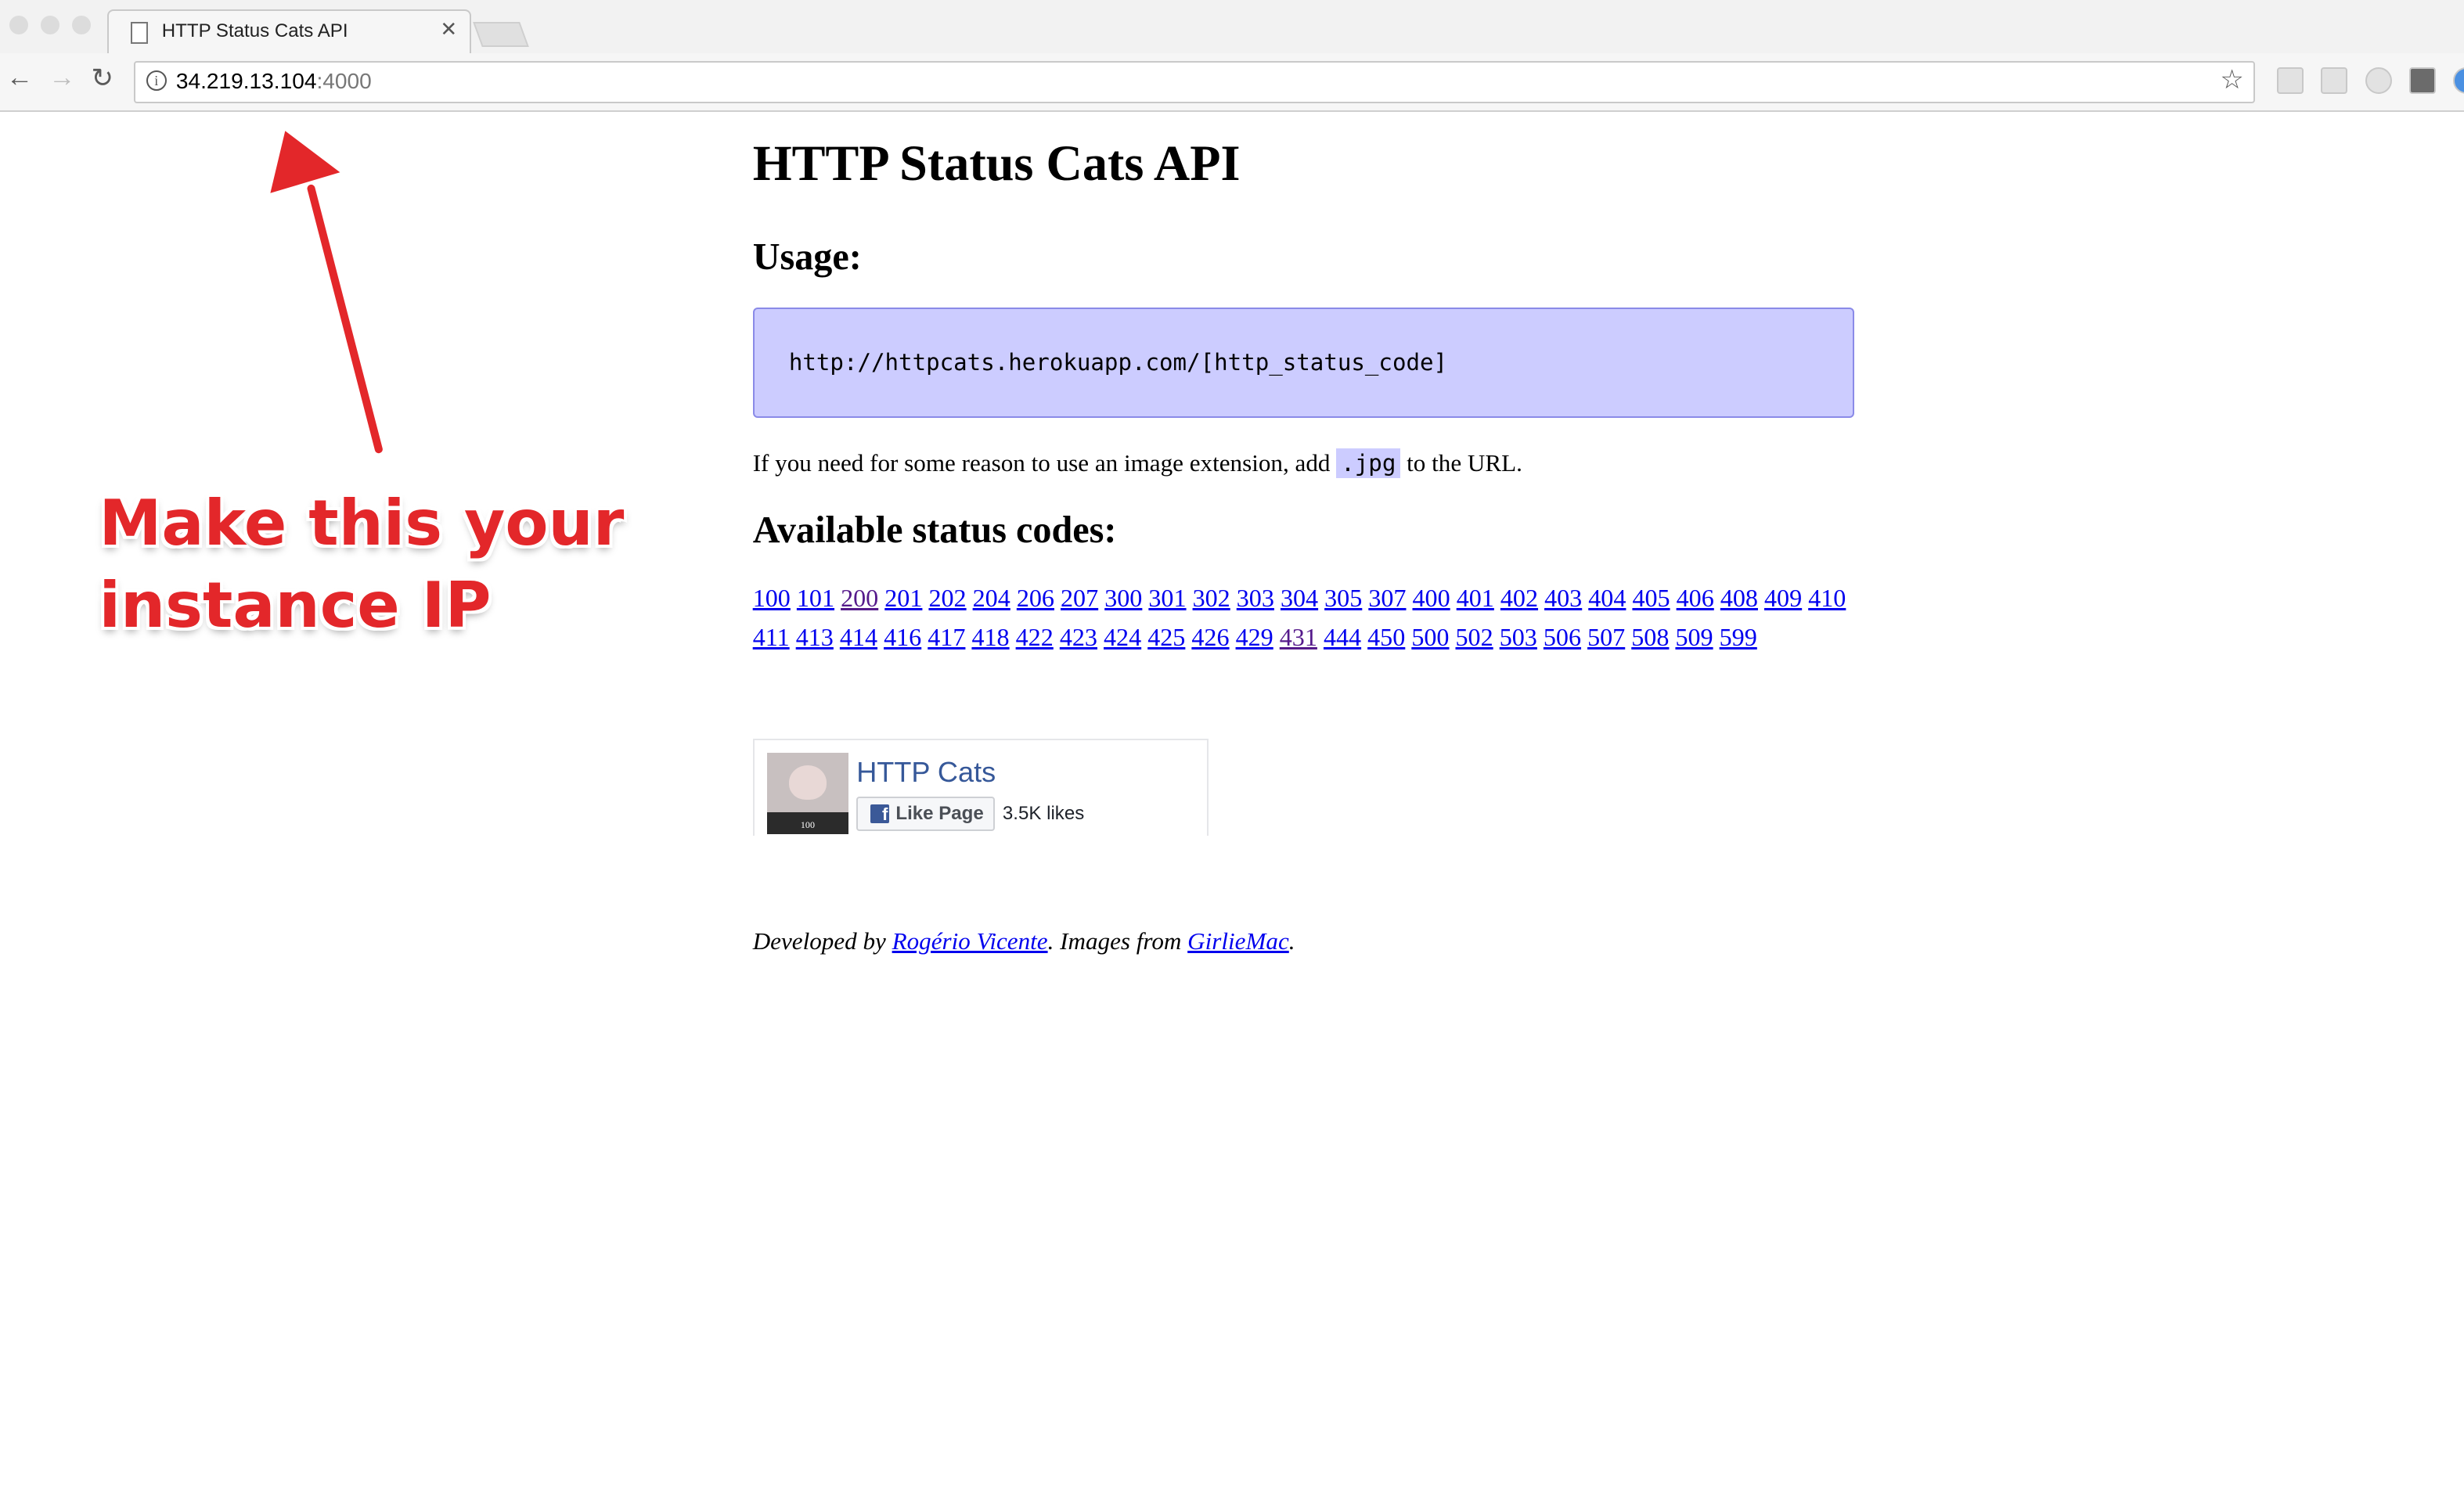 This screenshot has height=1486, width=2464. What do you see at coordinates (1035, 598) in the screenshot?
I see `status-code-link-206: 206` at bounding box center [1035, 598].